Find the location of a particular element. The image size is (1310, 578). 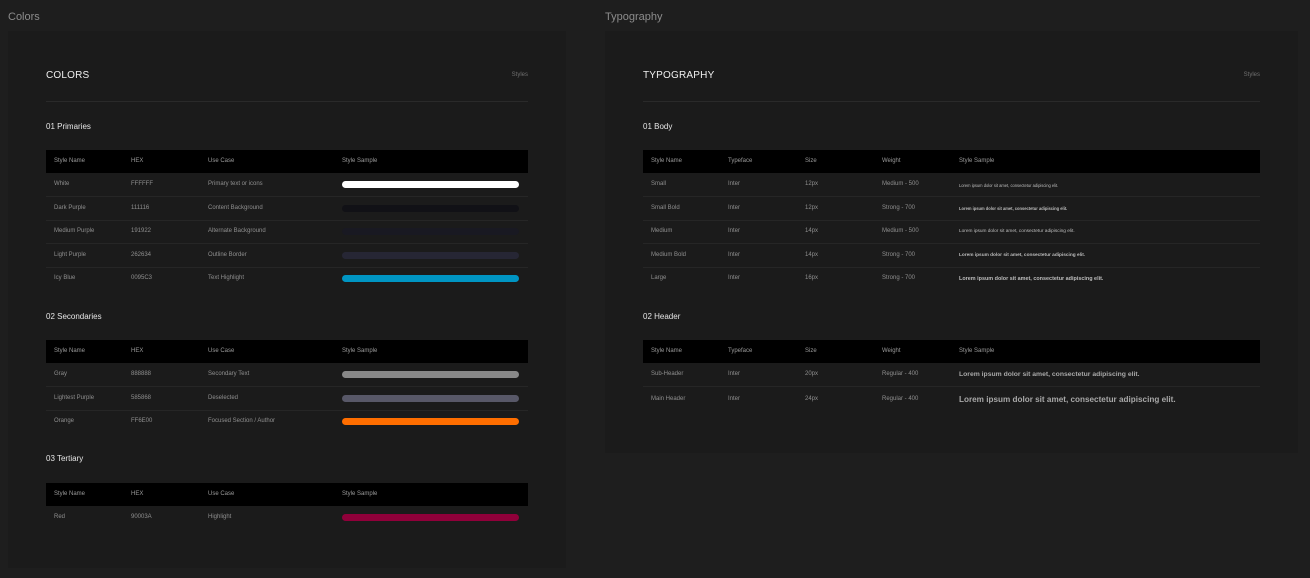

color-name: Gray is located at coordinates (61, 374).